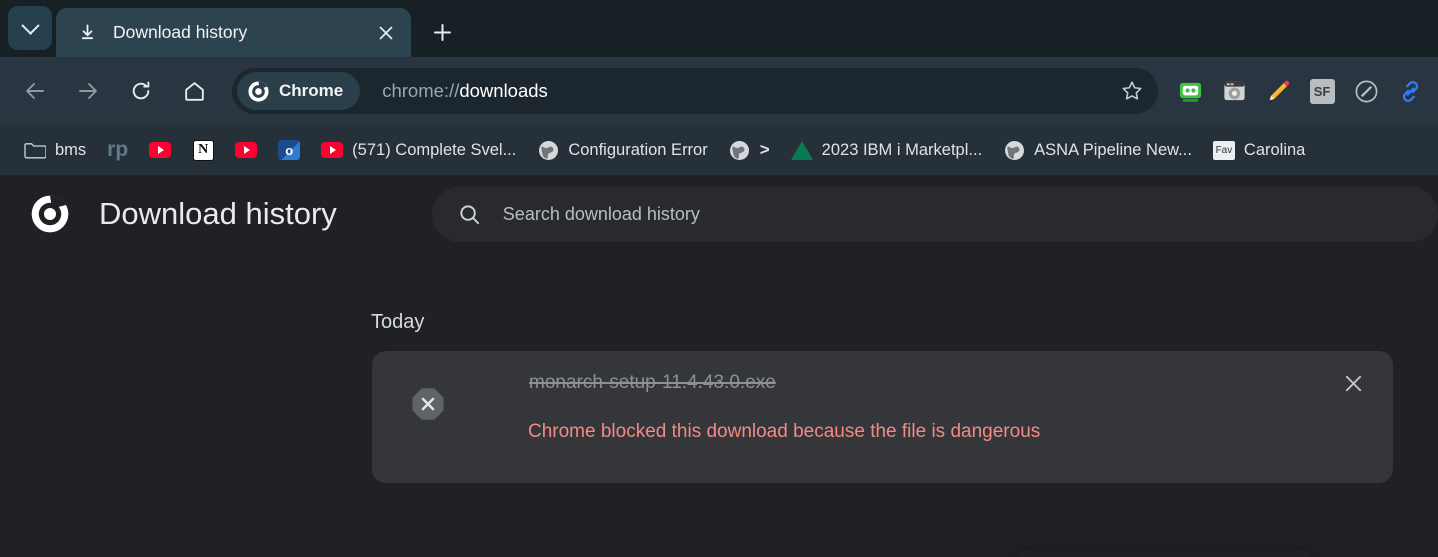 The image size is (1438, 557). I want to click on bookmark-rp: rp, so click(117, 150).